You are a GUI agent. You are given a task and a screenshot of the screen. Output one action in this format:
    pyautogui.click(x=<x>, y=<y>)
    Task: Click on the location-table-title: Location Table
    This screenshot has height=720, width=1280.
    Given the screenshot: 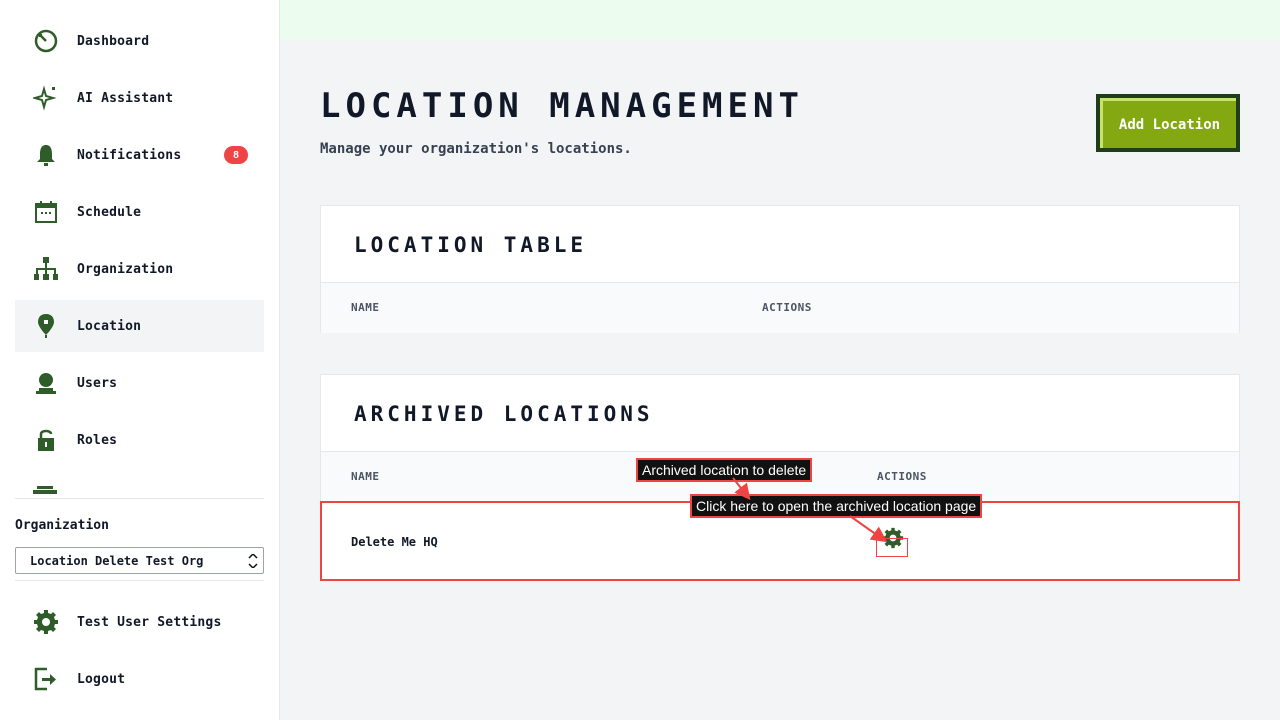 What is the action you would take?
    pyautogui.click(x=471, y=245)
    